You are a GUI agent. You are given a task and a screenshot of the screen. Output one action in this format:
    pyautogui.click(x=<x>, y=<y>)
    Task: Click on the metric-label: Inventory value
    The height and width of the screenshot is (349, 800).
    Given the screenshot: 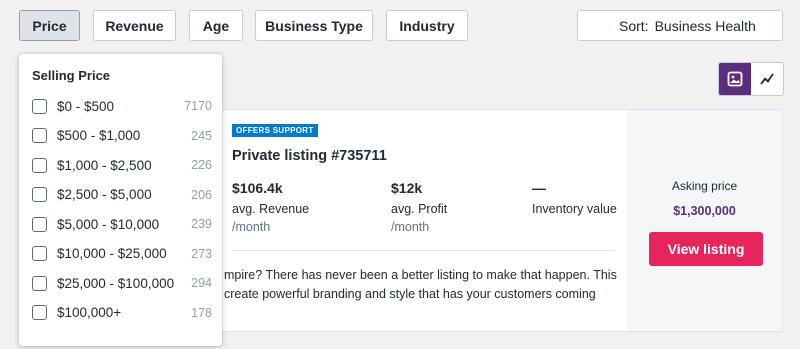 What is the action you would take?
    pyautogui.click(x=574, y=209)
    